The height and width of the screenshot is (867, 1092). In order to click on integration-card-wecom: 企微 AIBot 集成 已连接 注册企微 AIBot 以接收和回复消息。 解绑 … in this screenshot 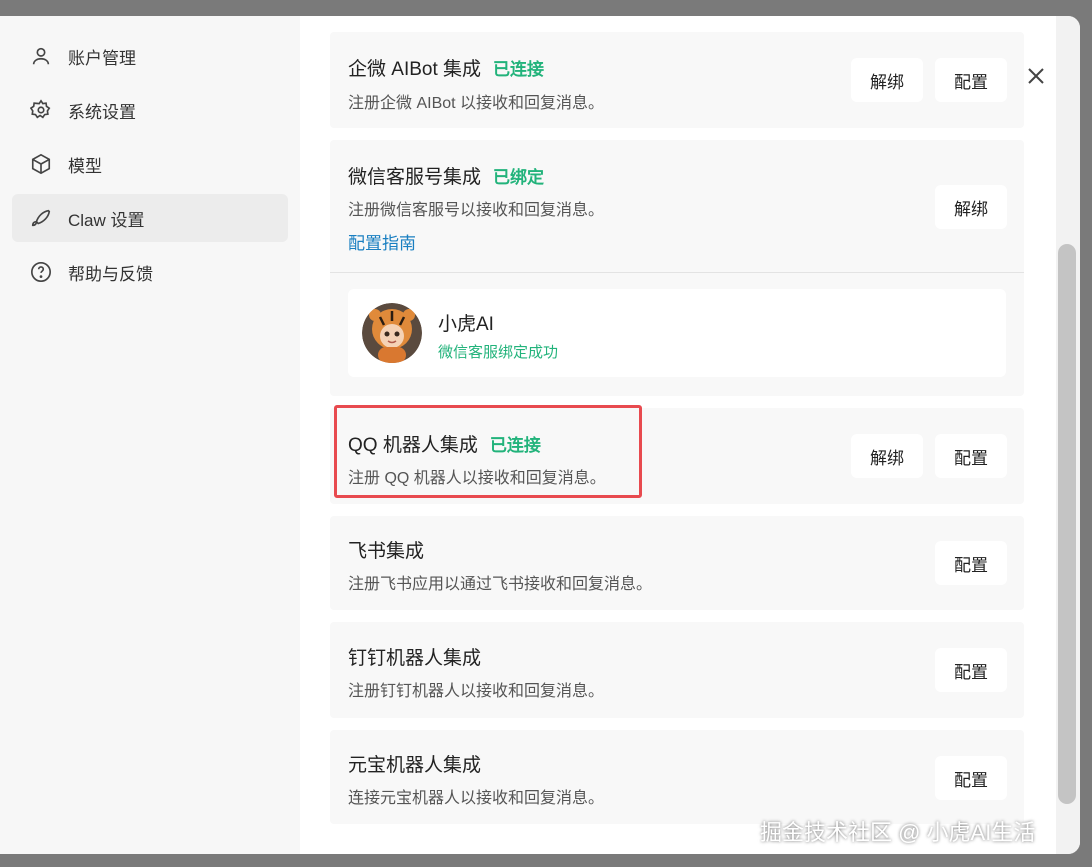, I will do `click(677, 80)`.